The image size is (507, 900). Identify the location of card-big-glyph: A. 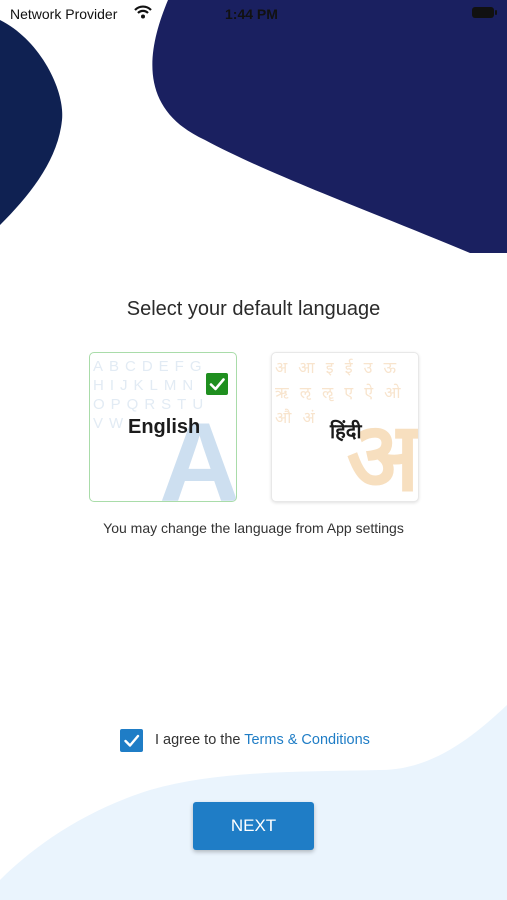
(198, 451).